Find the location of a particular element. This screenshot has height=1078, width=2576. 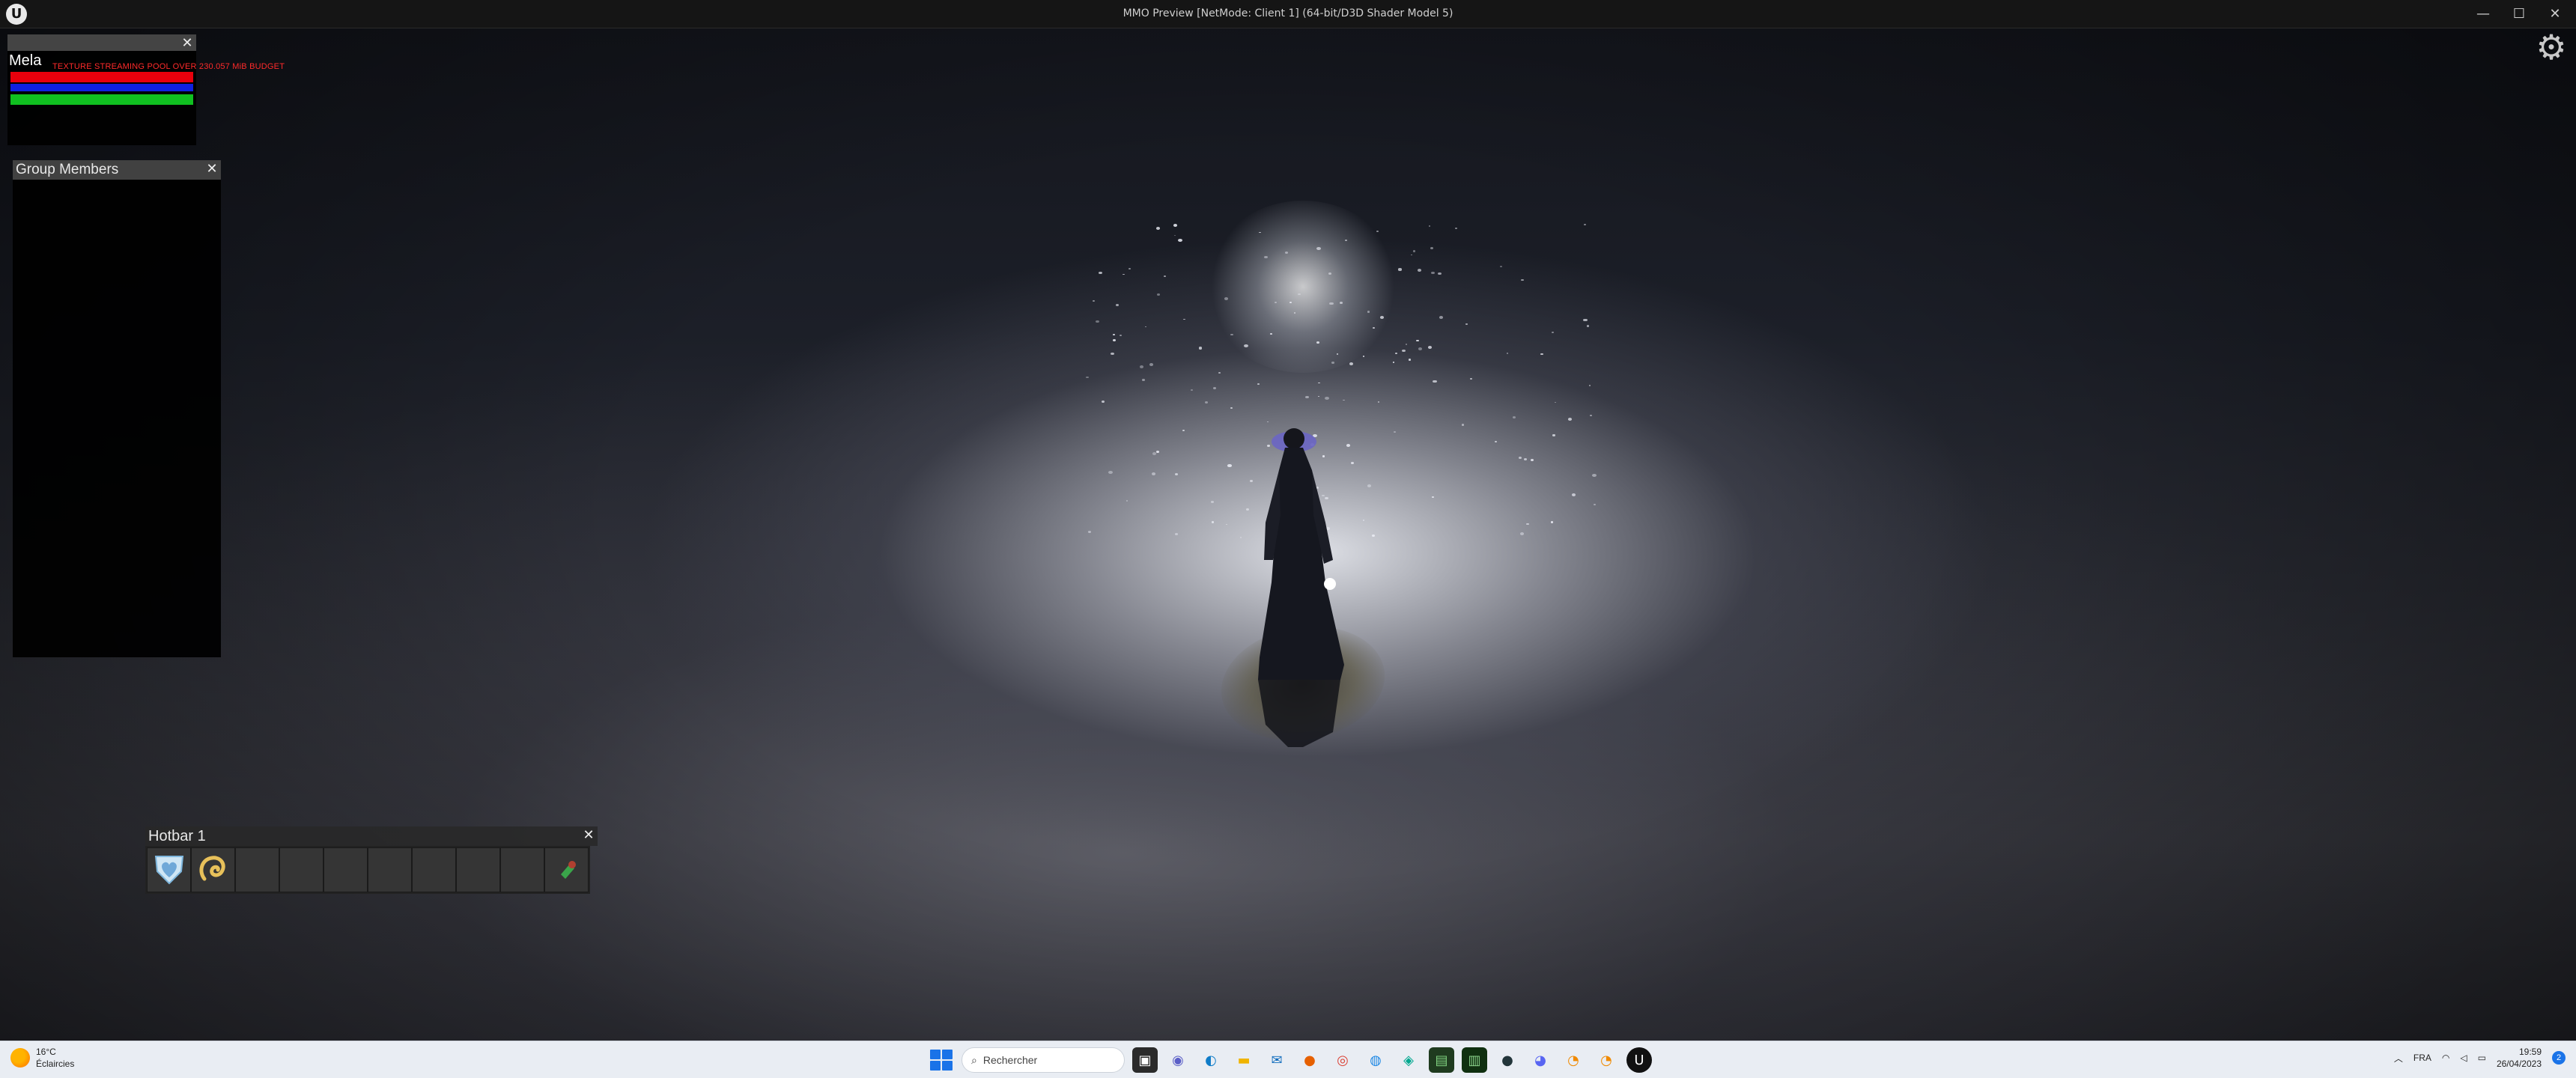

mana-bar is located at coordinates (101, 87).